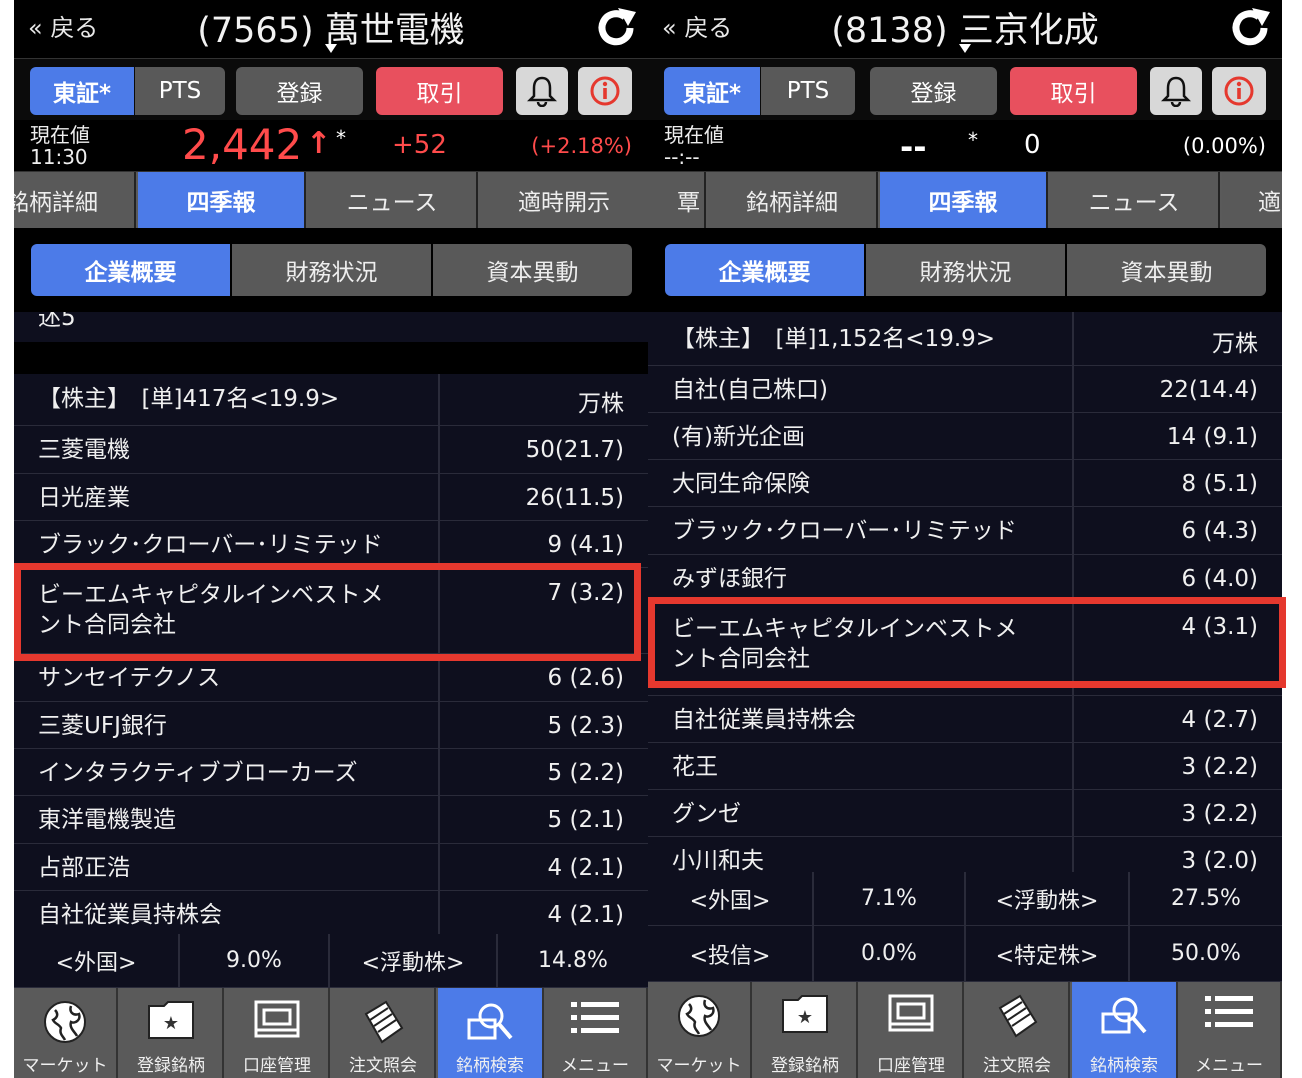 The image size is (1302, 1078). What do you see at coordinates (84, 867) in the screenshot?
I see `shareholder-name-line: 占部正浩` at bounding box center [84, 867].